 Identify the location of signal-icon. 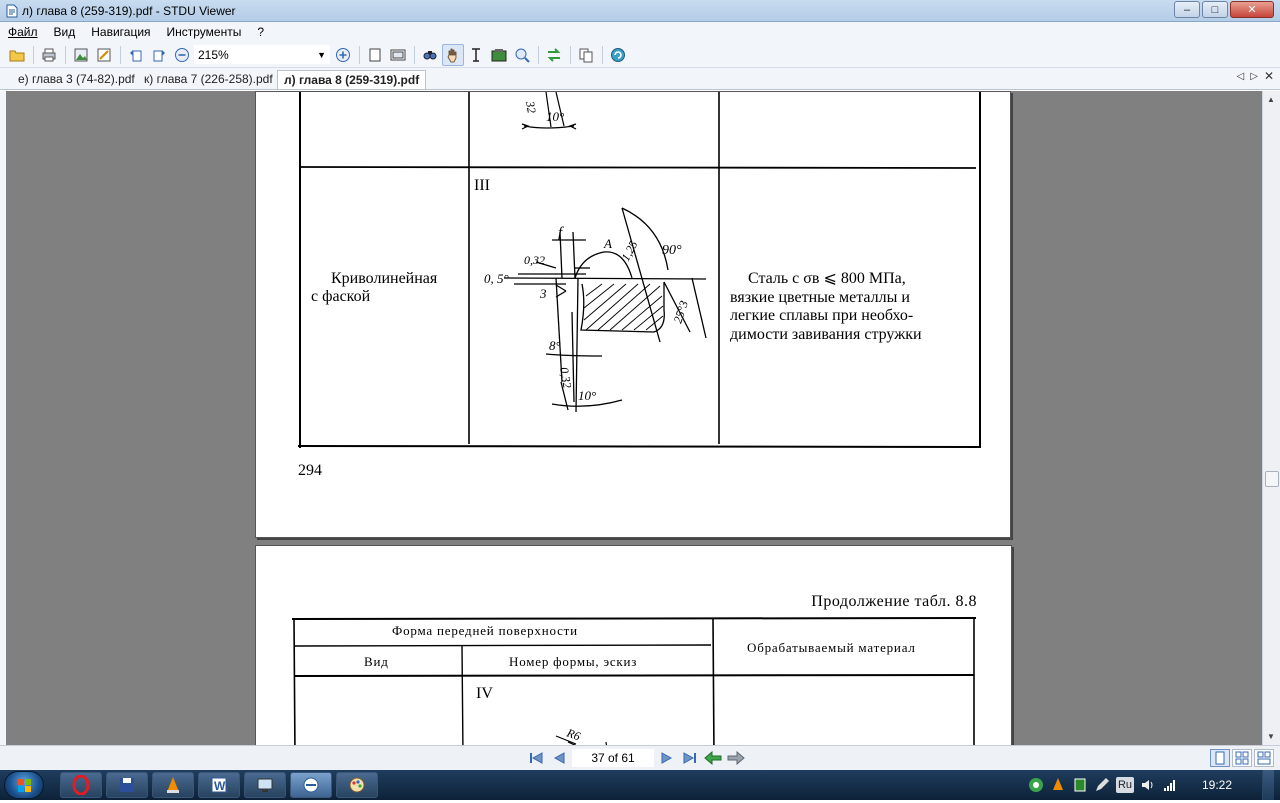
(1170, 785).